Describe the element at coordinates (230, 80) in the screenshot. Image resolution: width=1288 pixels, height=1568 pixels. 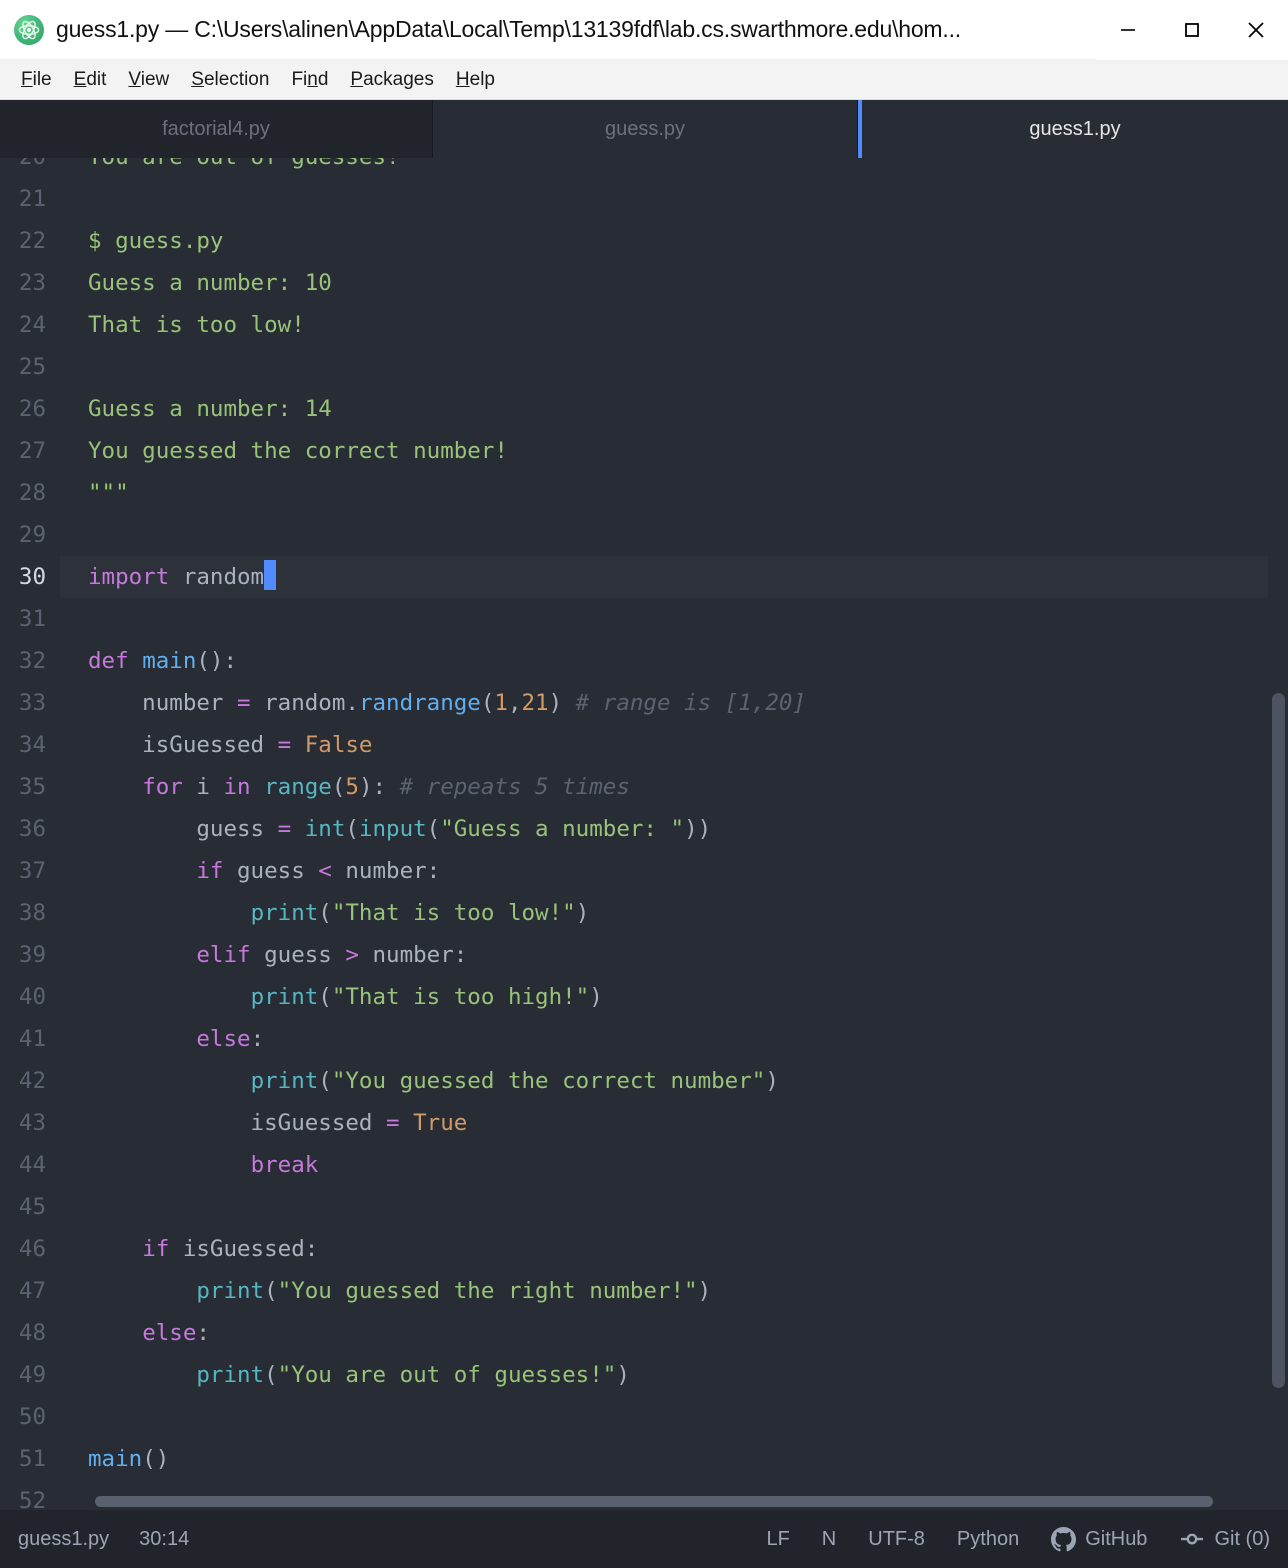
I see `menu-item-selection: Selection` at that location.